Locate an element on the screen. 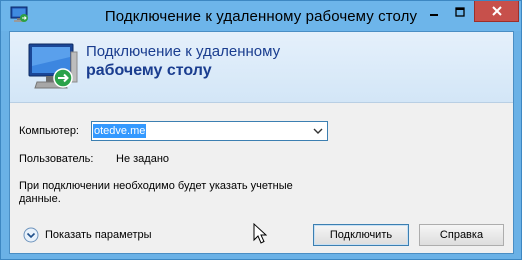 This screenshot has width=522, height=260. show-options-toggle-icon is located at coordinates (31, 235).